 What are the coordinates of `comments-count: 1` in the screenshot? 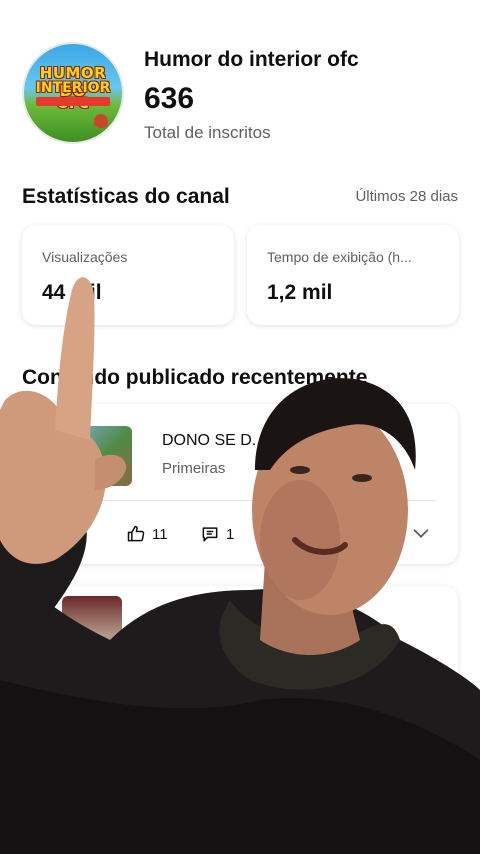 It's located at (230, 534).